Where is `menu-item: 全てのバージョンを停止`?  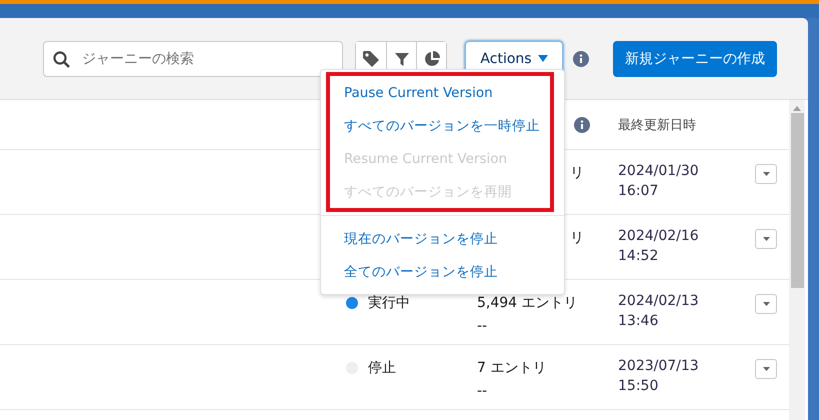 menu-item: 全てのバージョンを停止 is located at coordinates (442, 271).